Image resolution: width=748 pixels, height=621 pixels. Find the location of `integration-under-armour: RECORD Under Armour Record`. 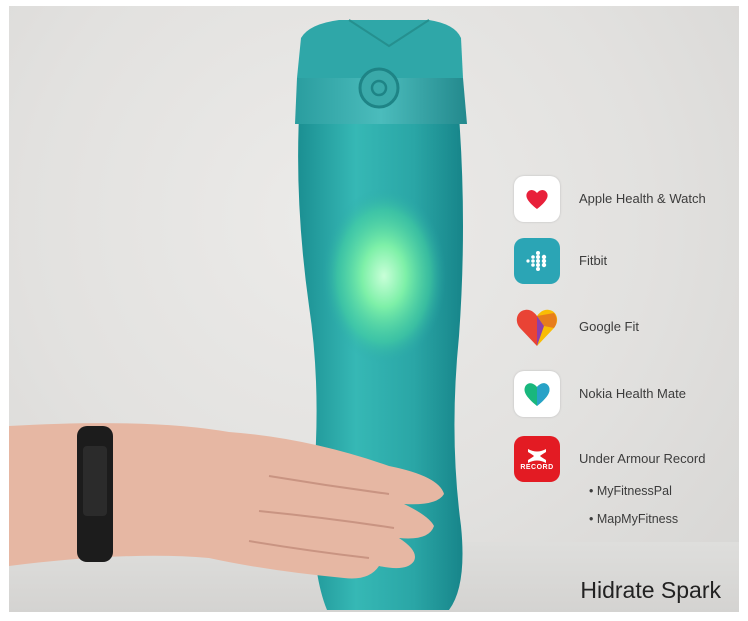

integration-under-armour: RECORD Under Armour Record is located at coordinates (626, 460).